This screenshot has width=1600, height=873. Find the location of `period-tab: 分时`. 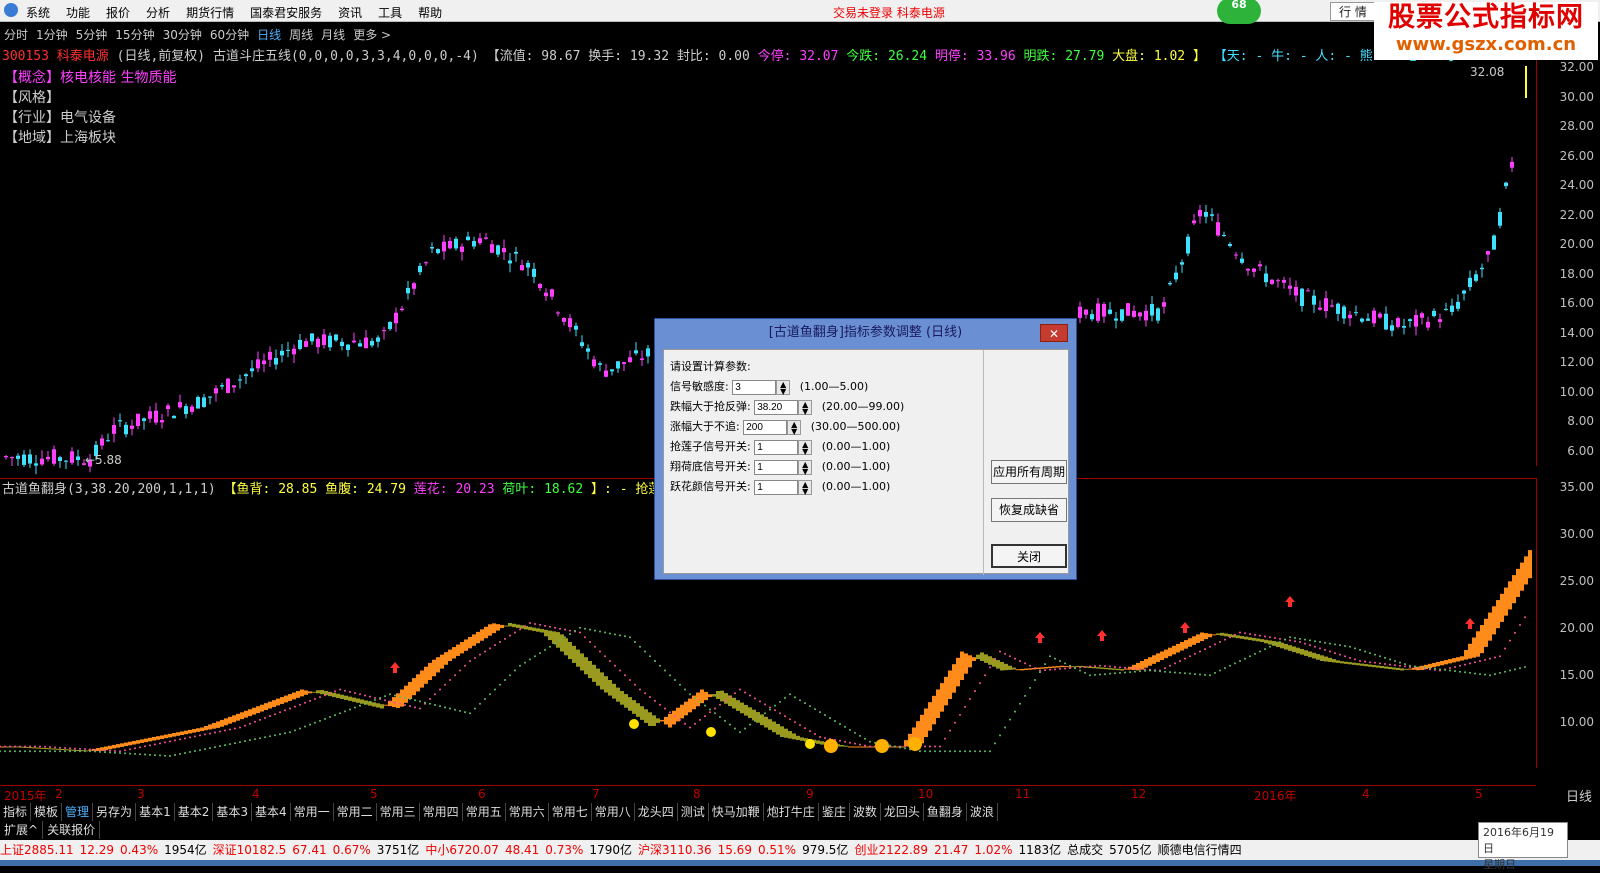

period-tab: 分时 is located at coordinates (16, 34).